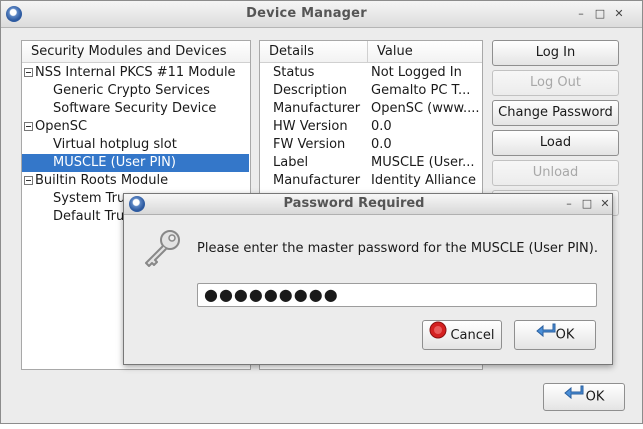  I want to click on ok-button: OK, so click(584, 397).